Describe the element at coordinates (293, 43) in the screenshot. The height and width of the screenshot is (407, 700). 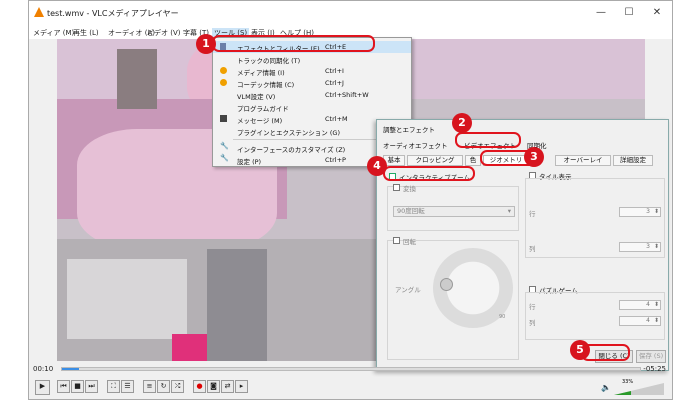
I see `highlight-effects-menu` at that location.